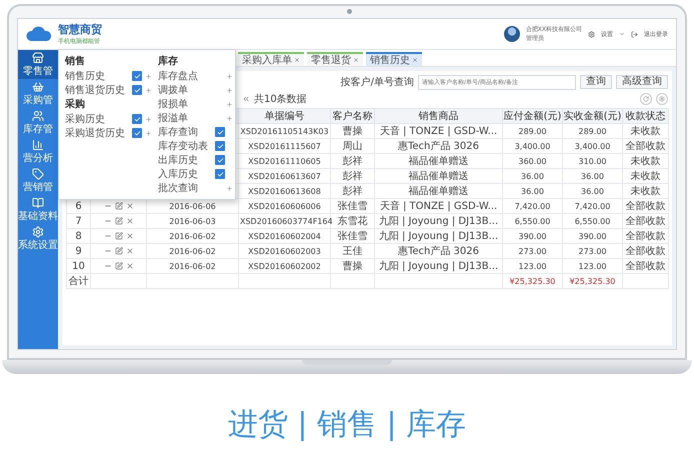 The image size is (694, 459). What do you see at coordinates (38, 64) in the screenshot?
I see `sidebar-item: 零售管` at bounding box center [38, 64].